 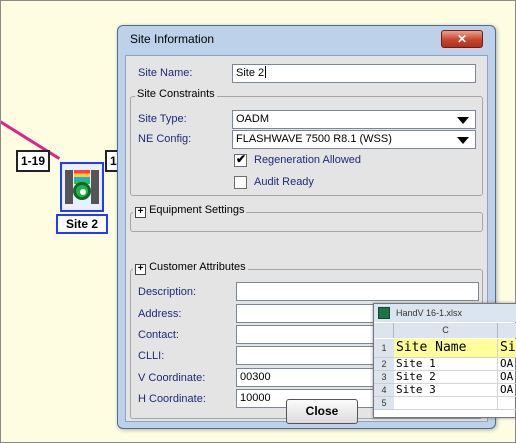 I want to click on h-coordinate-label: H Coordinate:, so click(x=172, y=399).